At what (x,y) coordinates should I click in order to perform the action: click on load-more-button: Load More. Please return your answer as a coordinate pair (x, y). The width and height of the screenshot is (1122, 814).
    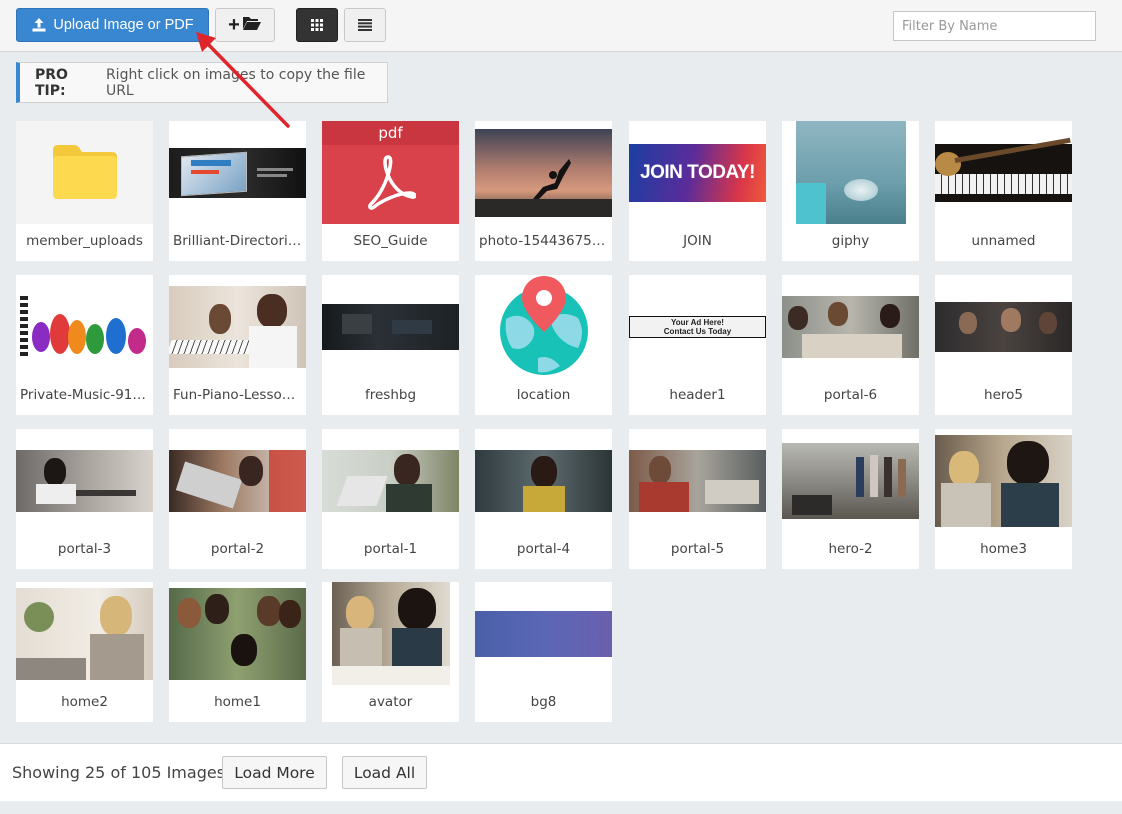
    Looking at the image, I should click on (274, 772).